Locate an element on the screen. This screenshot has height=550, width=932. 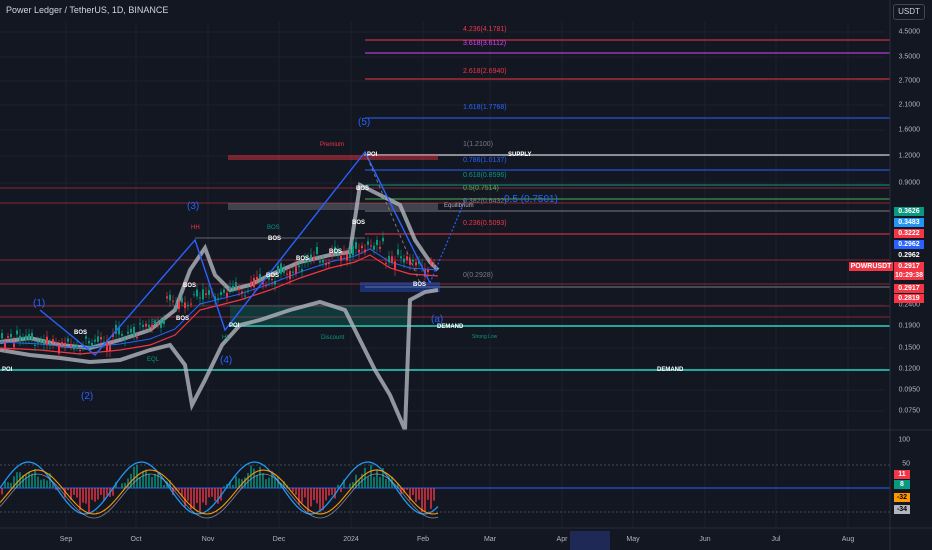
wave-label: (4) is located at coordinates (226, 360).